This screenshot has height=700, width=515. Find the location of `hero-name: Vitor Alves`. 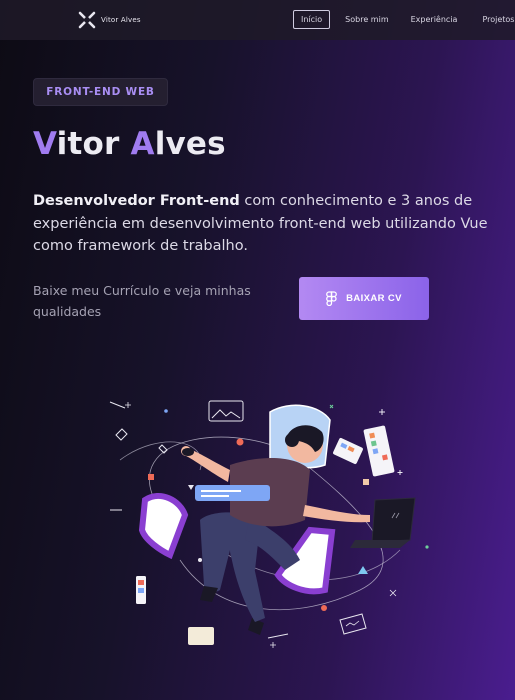

hero-name: Vitor Alves is located at coordinates (129, 144).